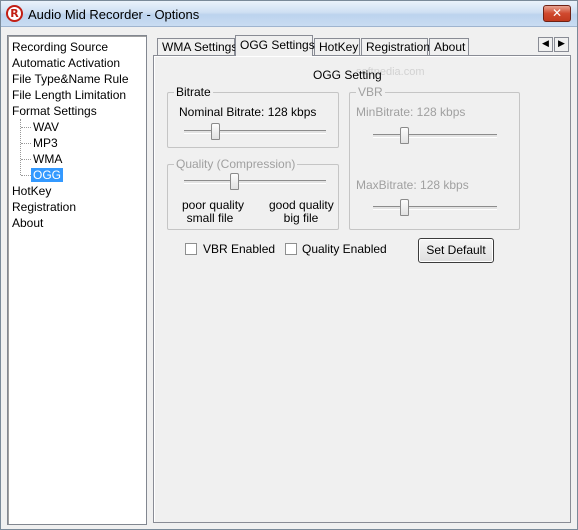 The image size is (578, 530). I want to click on quality-slider, so click(255, 182).